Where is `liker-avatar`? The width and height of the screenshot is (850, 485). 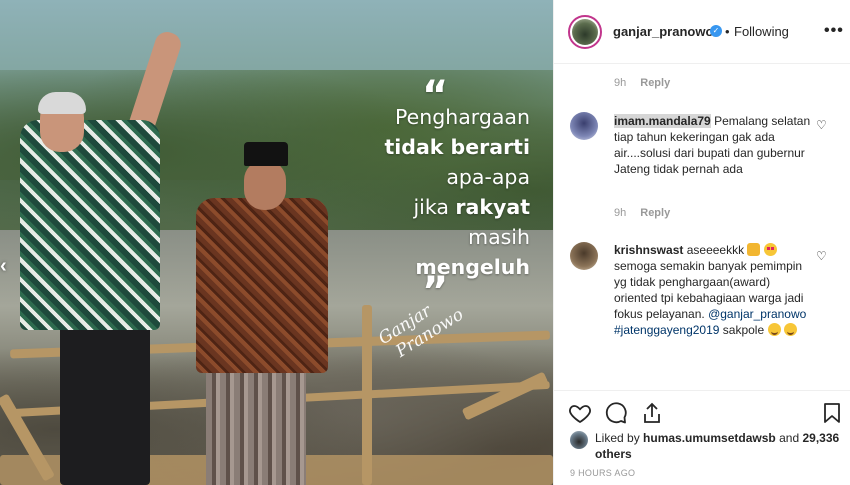
liker-avatar is located at coordinates (579, 440).